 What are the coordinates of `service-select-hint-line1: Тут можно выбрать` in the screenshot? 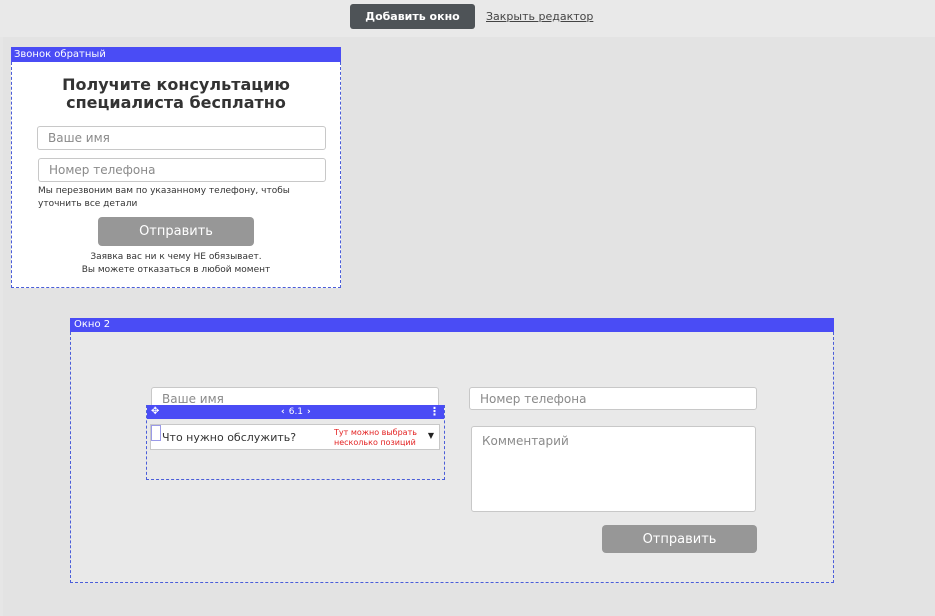 It's located at (375, 432).